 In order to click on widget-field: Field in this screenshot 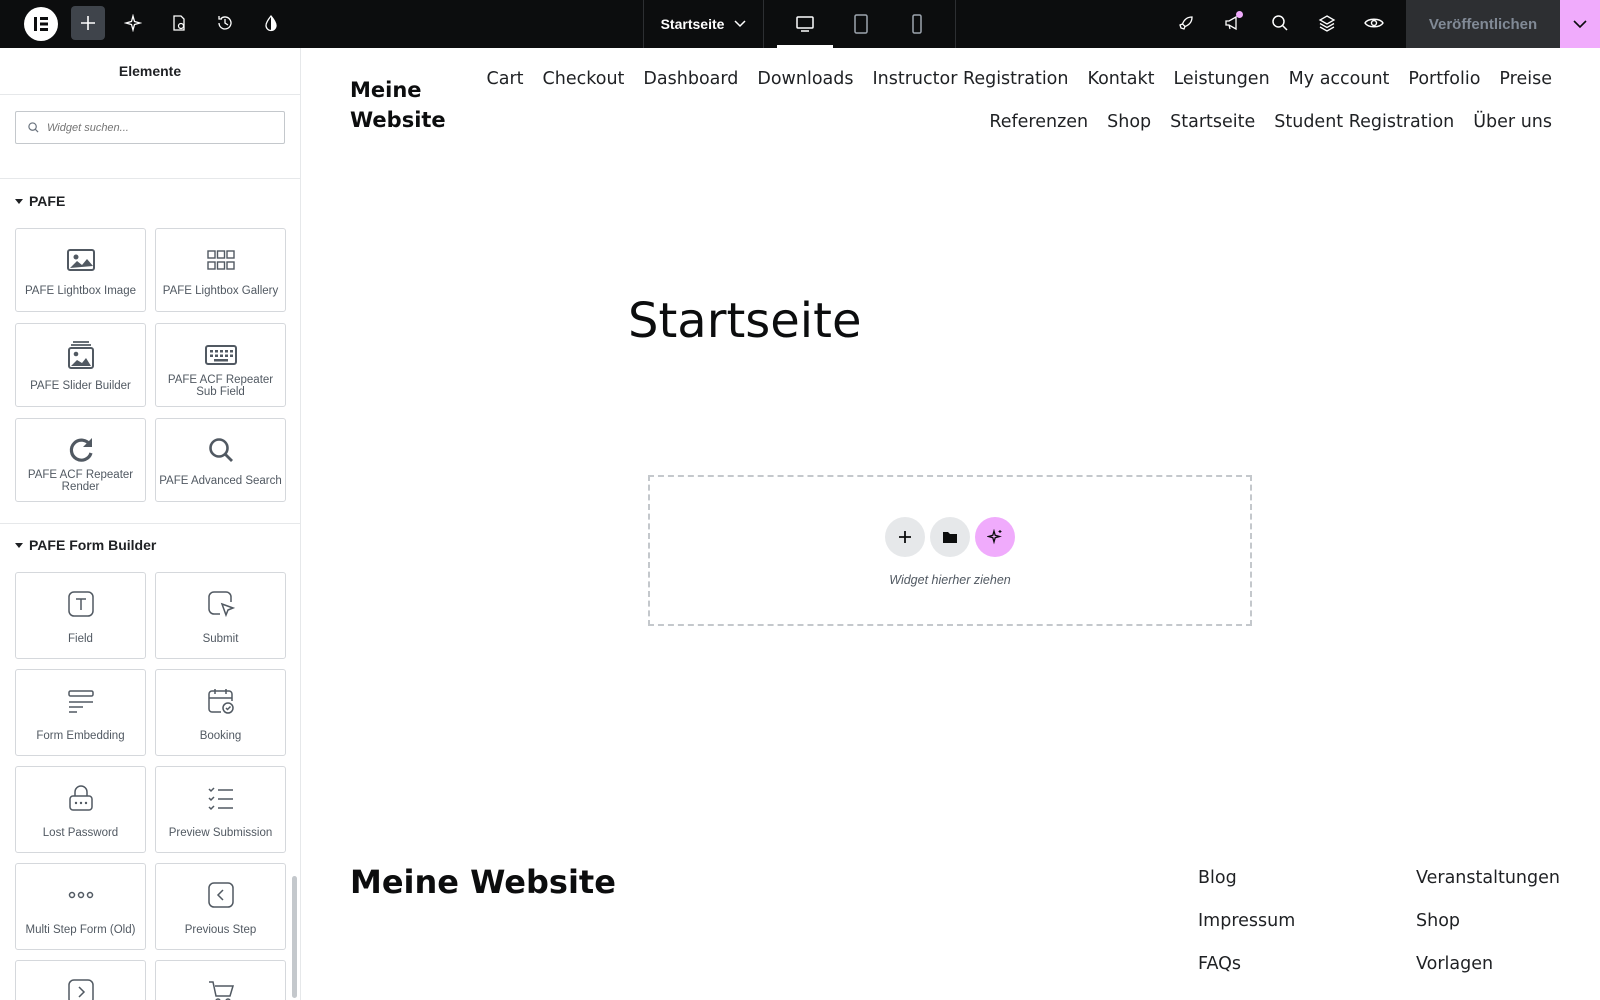, I will do `click(80, 615)`.